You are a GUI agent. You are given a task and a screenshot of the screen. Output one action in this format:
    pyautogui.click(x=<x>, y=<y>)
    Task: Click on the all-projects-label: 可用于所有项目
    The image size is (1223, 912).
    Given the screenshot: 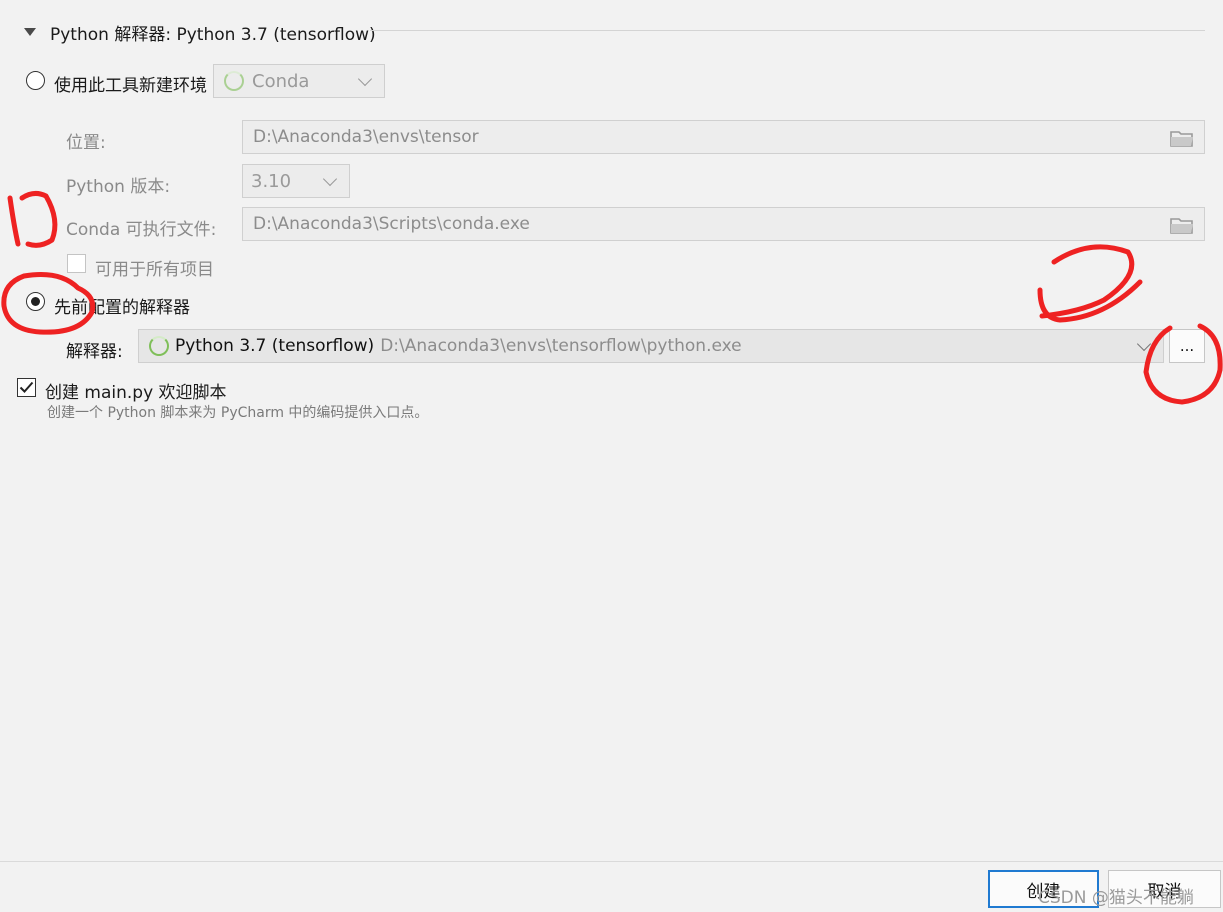 What is the action you would take?
    pyautogui.click(x=154, y=270)
    